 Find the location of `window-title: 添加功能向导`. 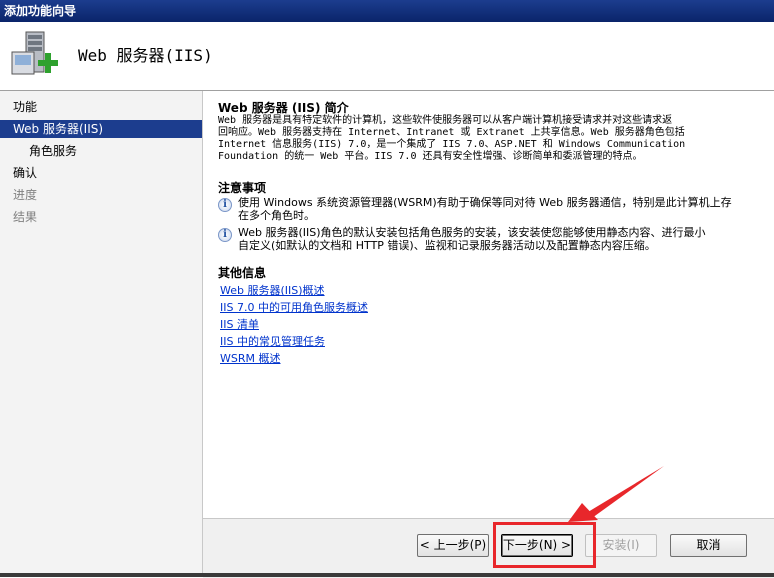

window-title: 添加功能向导 is located at coordinates (40, 11).